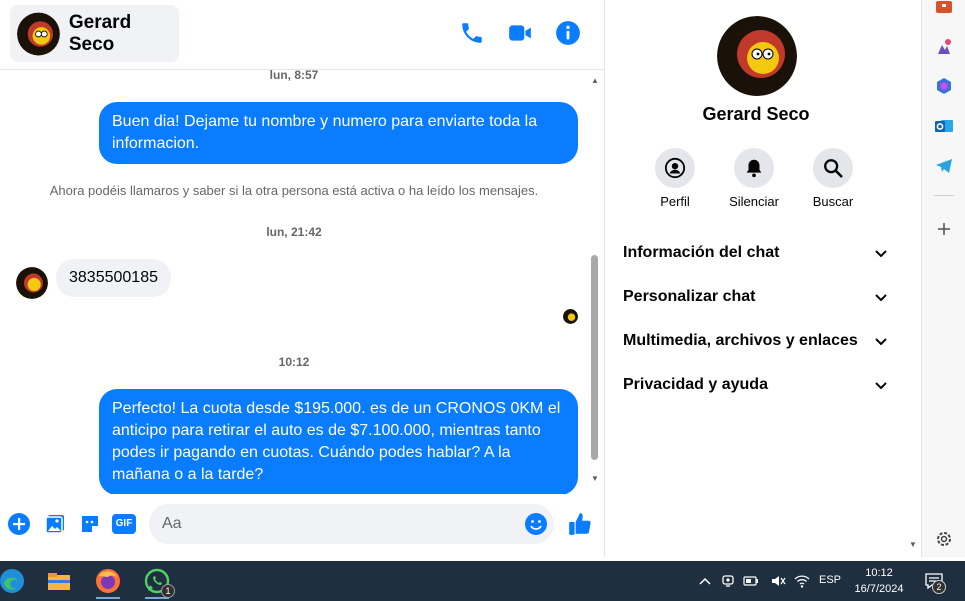  What do you see at coordinates (705, 581) in the screenshot?
I see `chevron-up-icon` at bounding box center [705, 581].